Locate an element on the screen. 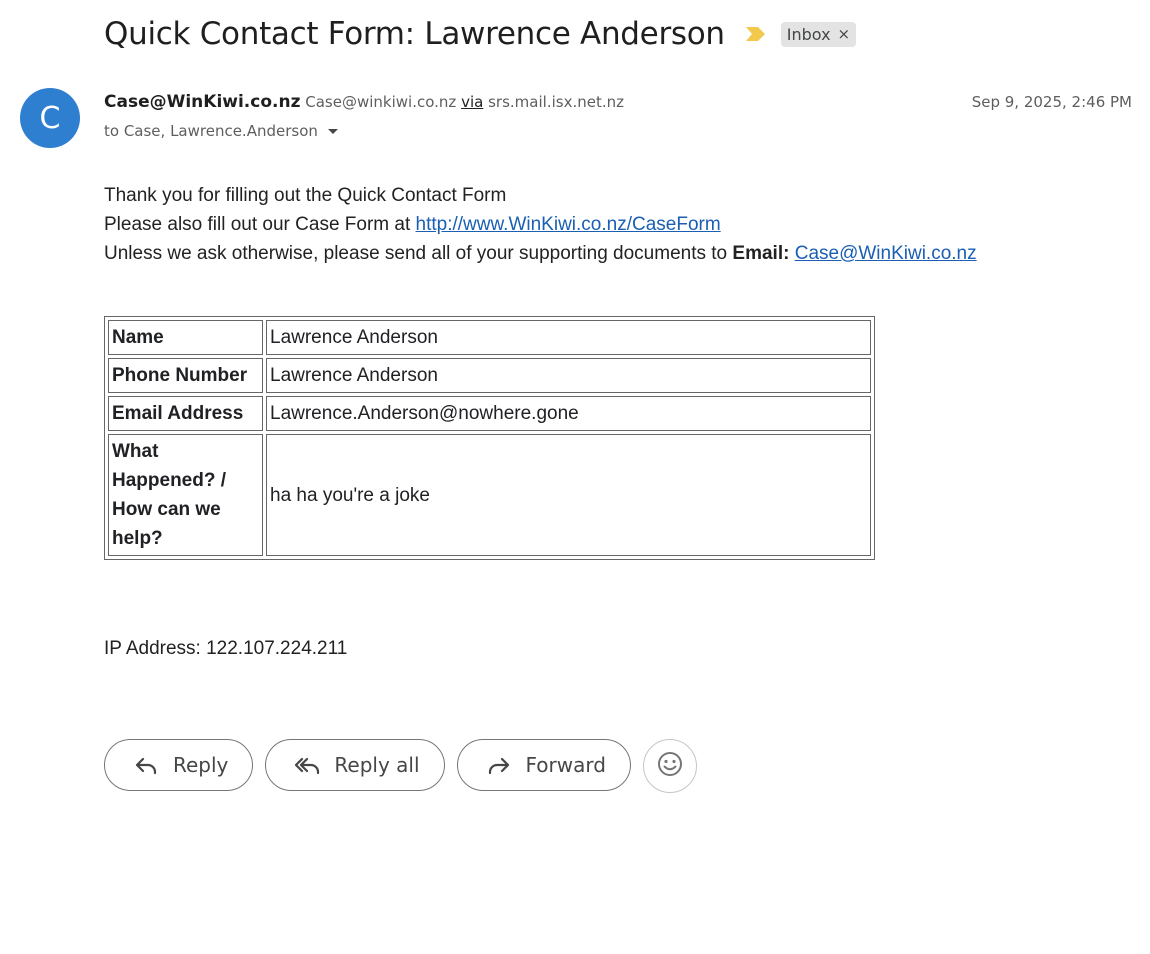 The image size is (1150, 954). ip-address-line: IP Address: 122.107.224.211 is located at coordinates (226, 648).